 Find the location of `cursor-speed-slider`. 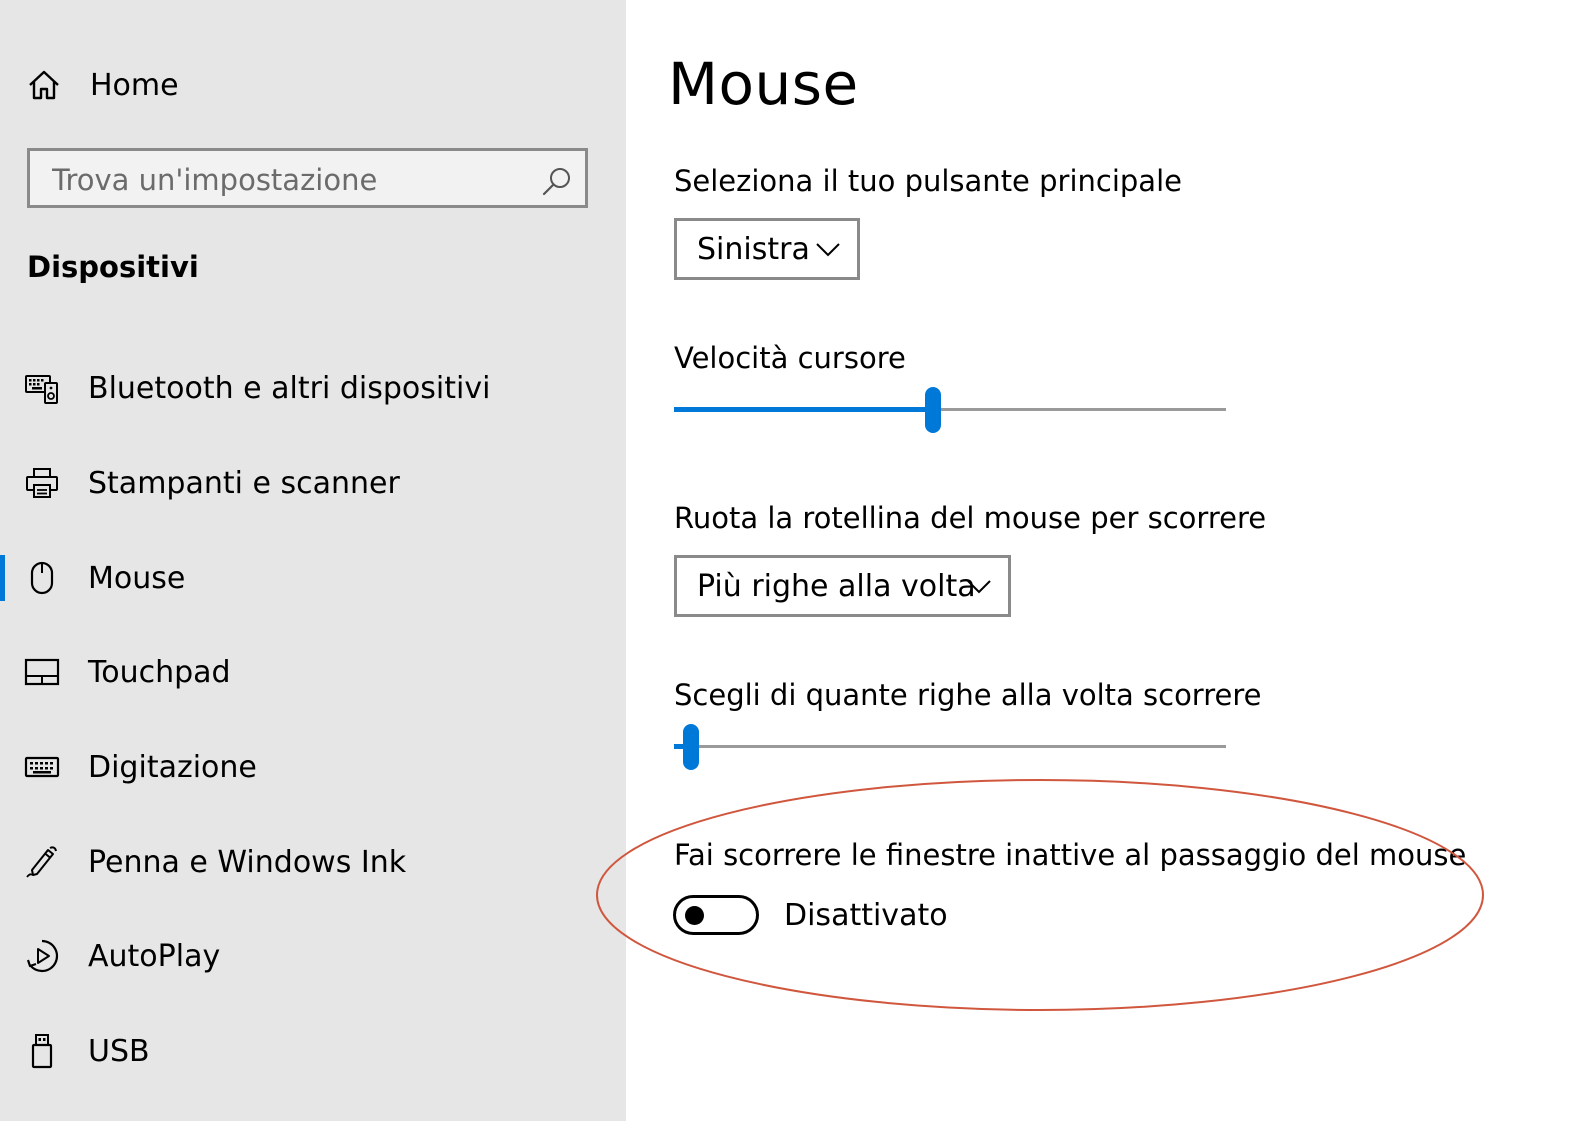

cursor-speed-slider is located at coordinates (950, 410).